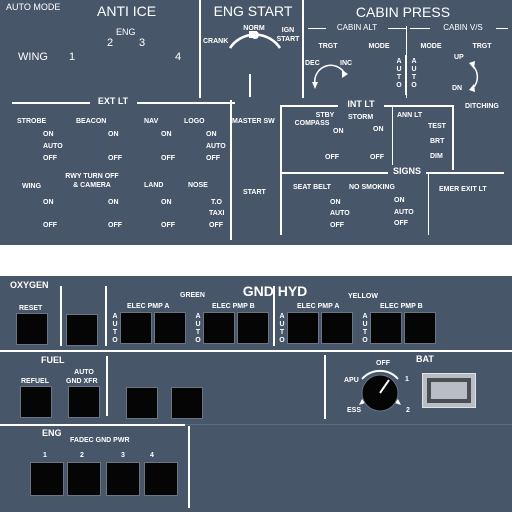 Image resolution: width=512 pixels, height=512 pixels. What do you see at coordinates (335, 78) in the screenshot?
I see `cabin-alt-knob` at bounding box center [335, 78].